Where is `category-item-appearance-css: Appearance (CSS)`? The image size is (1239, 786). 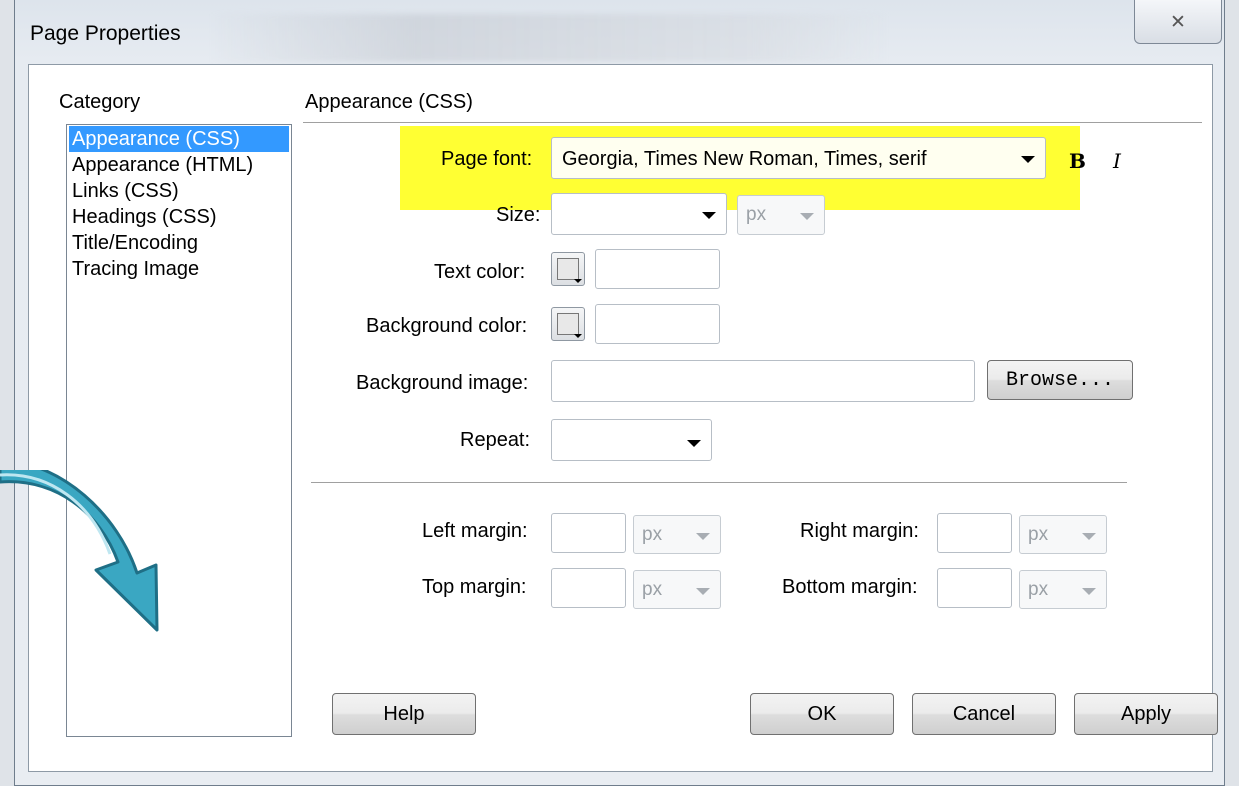 category-item-appearance-css: Appearance (CSS) is located at coordinates (179, 139).